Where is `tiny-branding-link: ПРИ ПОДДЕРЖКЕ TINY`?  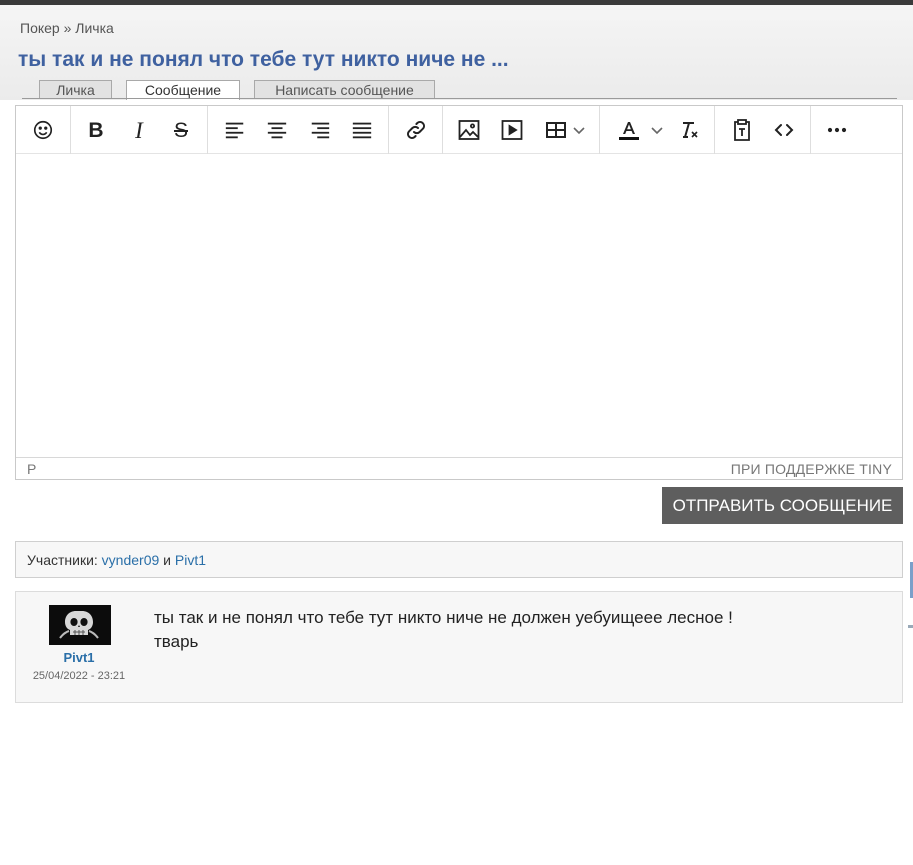
tiny-branding-link: ПРИ ПОДДЕРЖКЕ TINY is located at coordinates (811, 469).